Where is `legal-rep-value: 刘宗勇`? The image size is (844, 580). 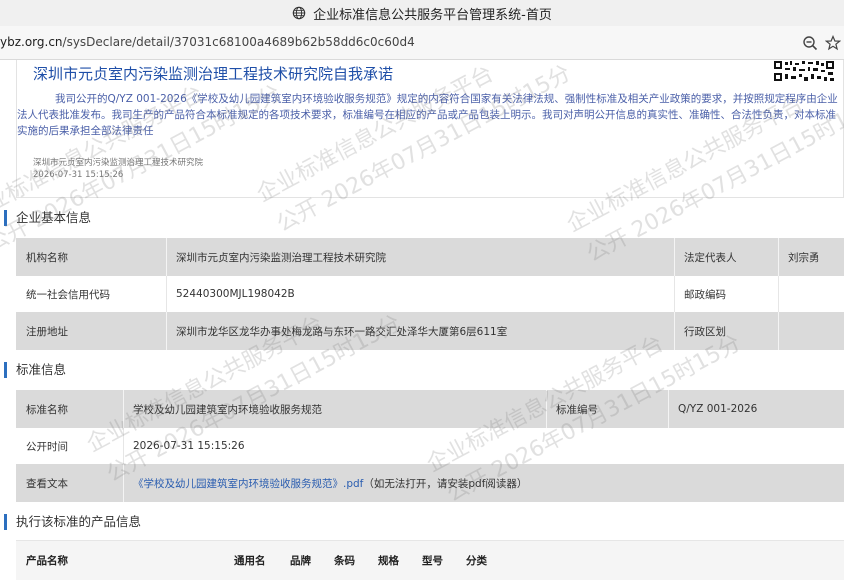
legal-rep-value: 刘宗勇 is located at coordinates (804, 257).